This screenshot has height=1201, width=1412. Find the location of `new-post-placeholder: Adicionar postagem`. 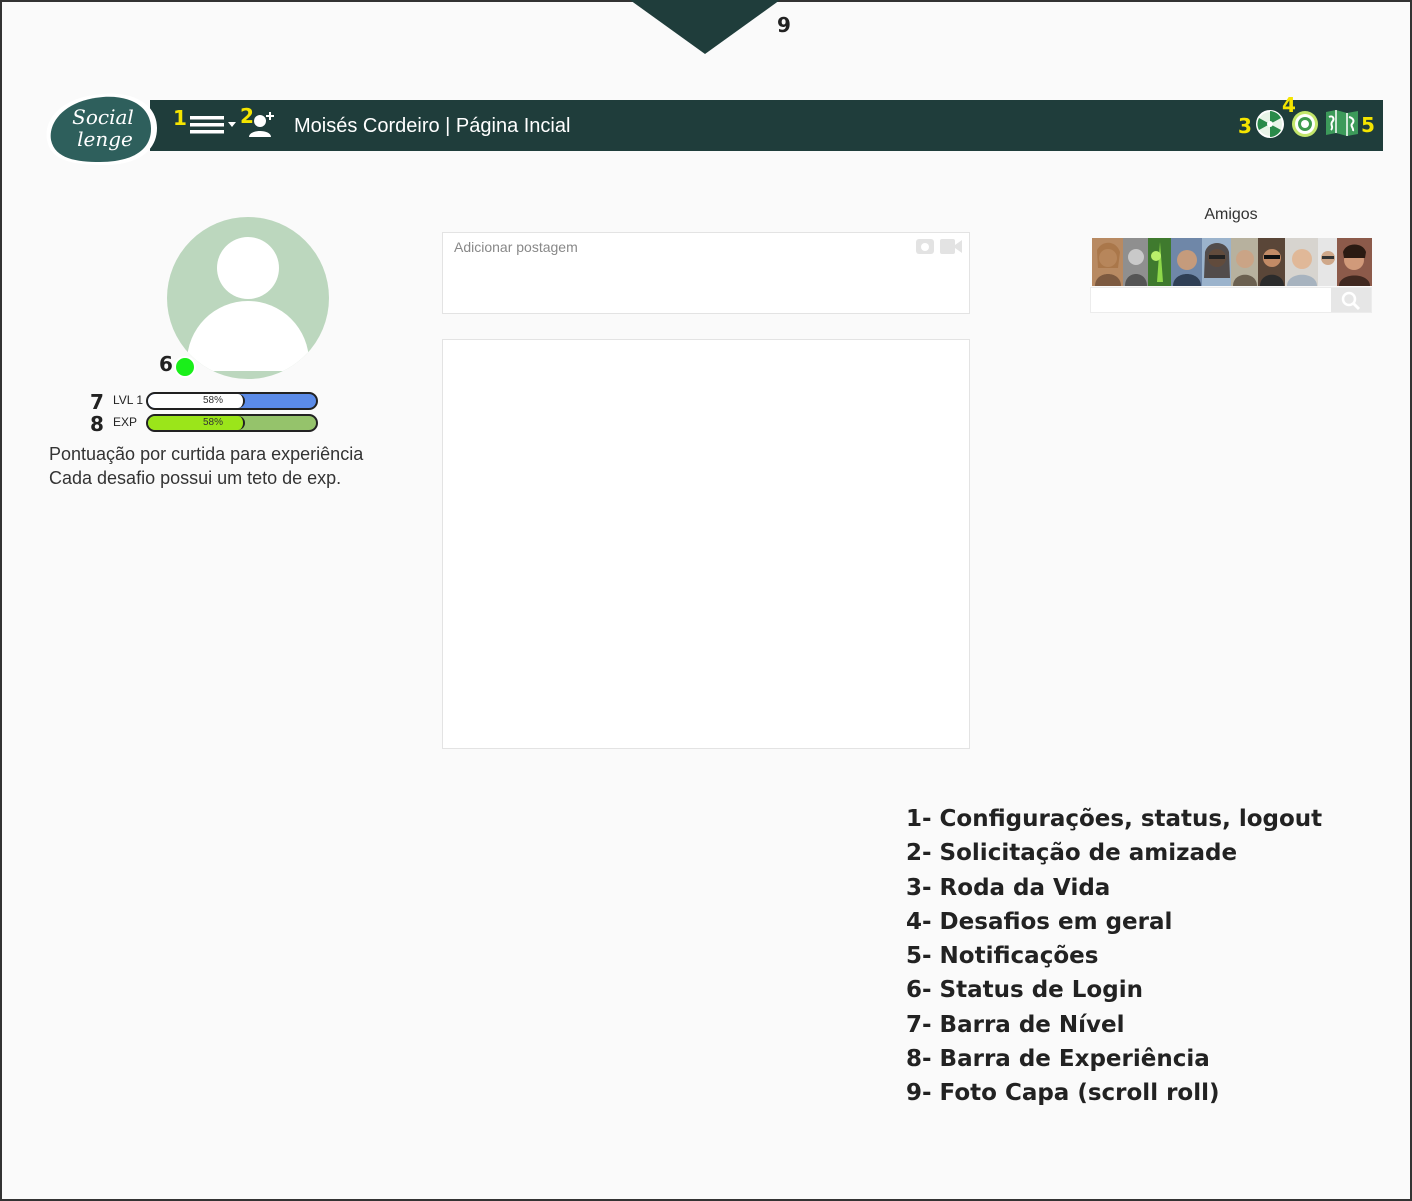

new-post-placeholder: Adicionar postagem is located at coordinates (516, 247).